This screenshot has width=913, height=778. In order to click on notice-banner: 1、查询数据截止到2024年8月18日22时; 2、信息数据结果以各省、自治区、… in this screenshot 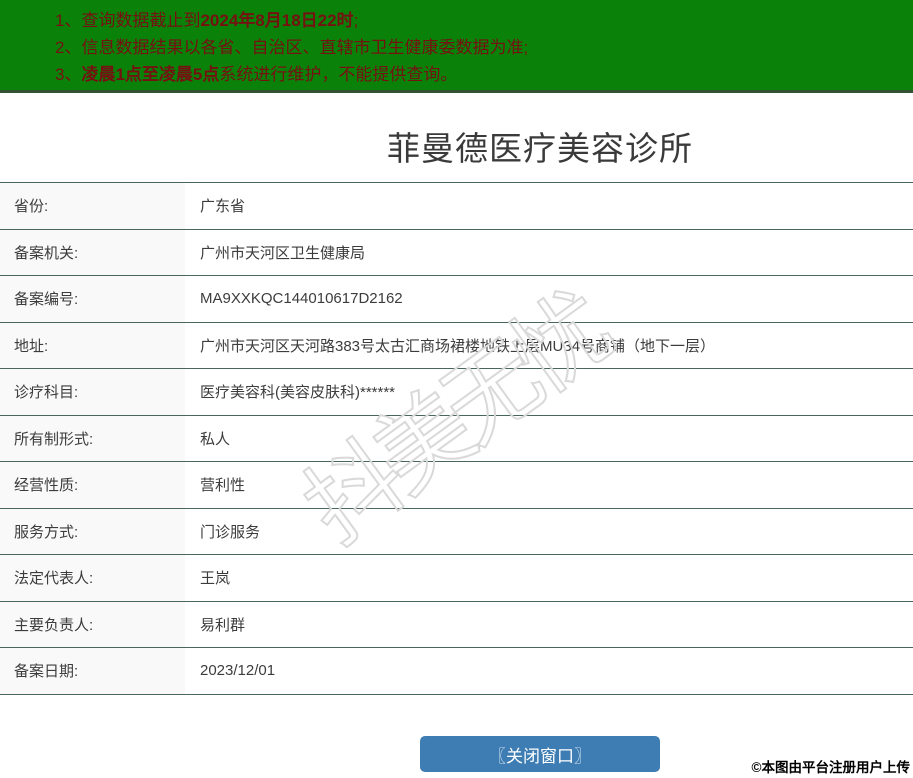, I will do `click(456, 46)`.